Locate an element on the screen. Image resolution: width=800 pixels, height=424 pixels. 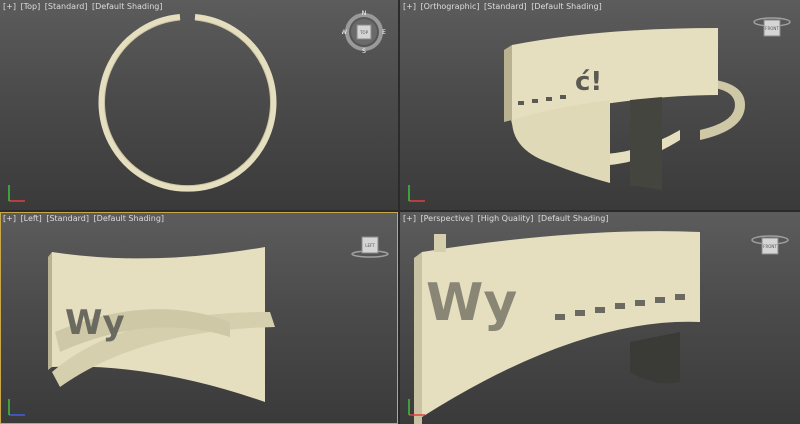
top-view-scene is located at coordinates (187, 103).